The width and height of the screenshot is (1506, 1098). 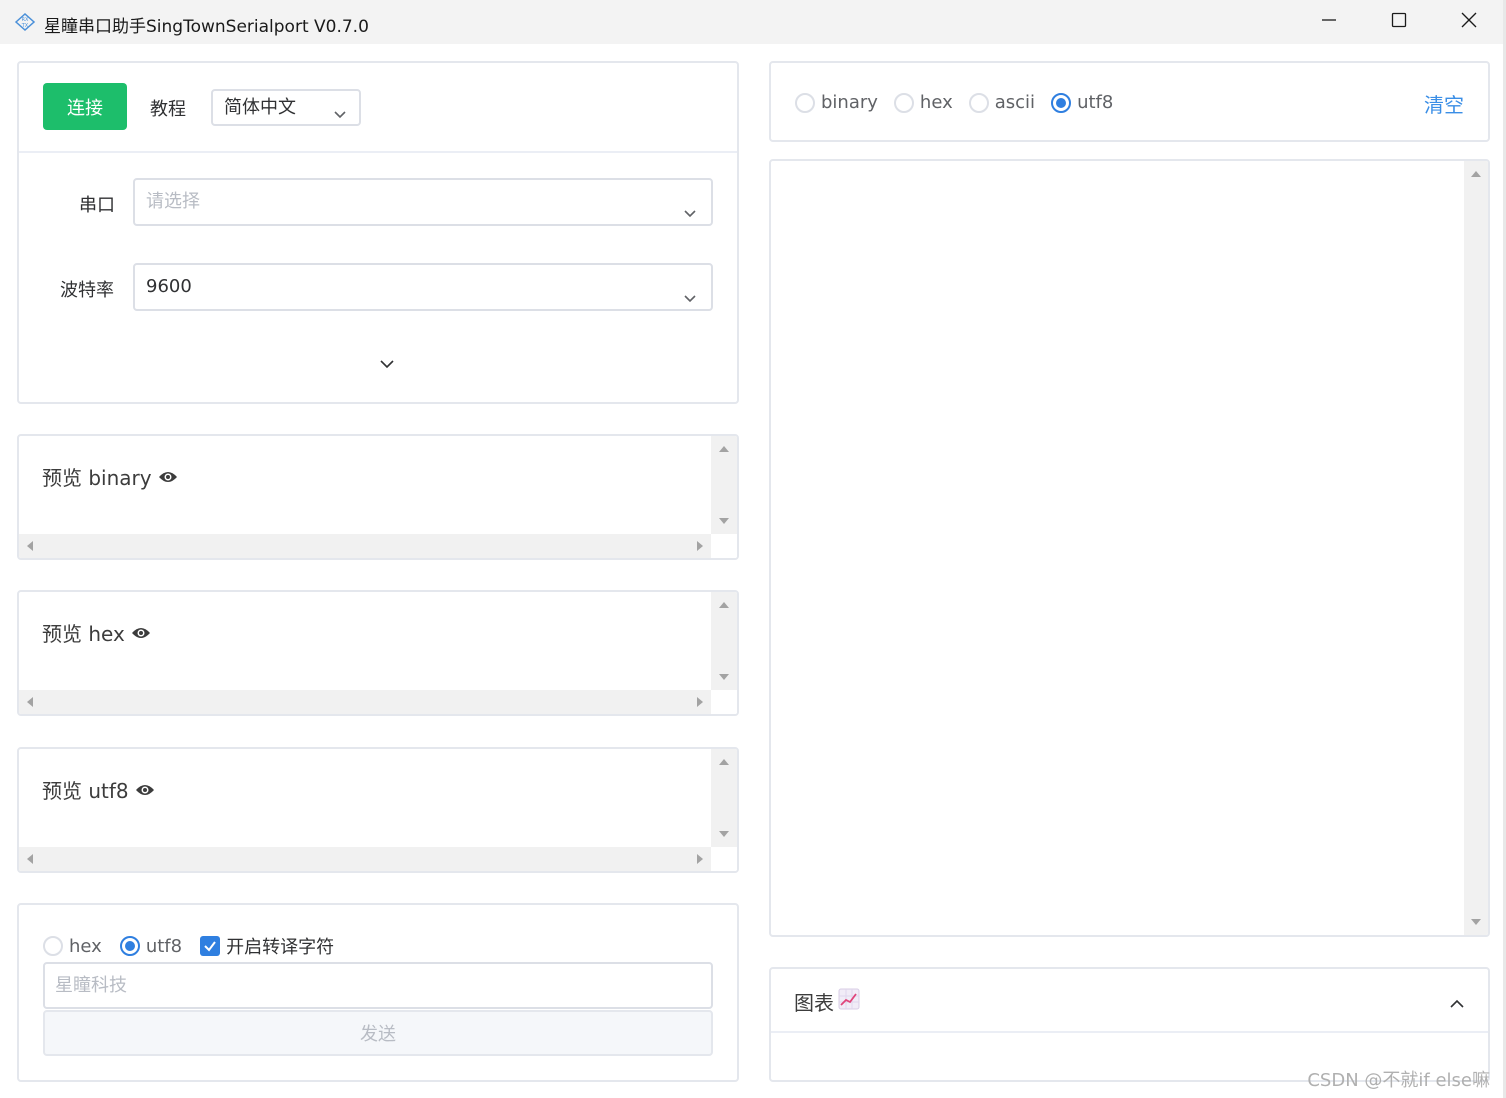 What do you see at coordinates (387, 365) in the screenshot?
I see `expand-more-icon` at bounding box center [387, 365].